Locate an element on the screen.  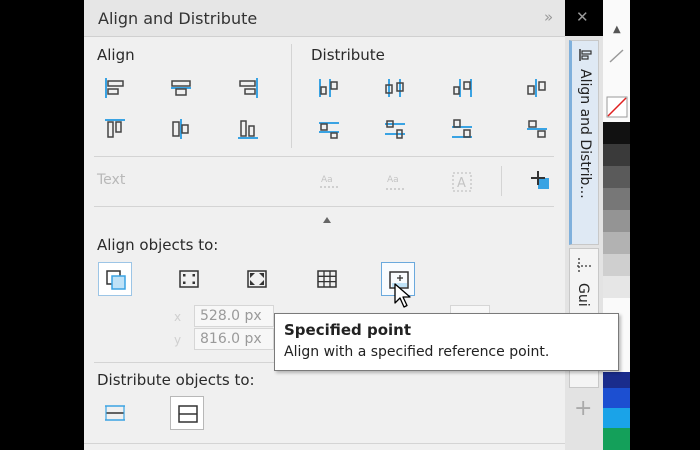
page-center-icon is located at coordinates (257, 279).